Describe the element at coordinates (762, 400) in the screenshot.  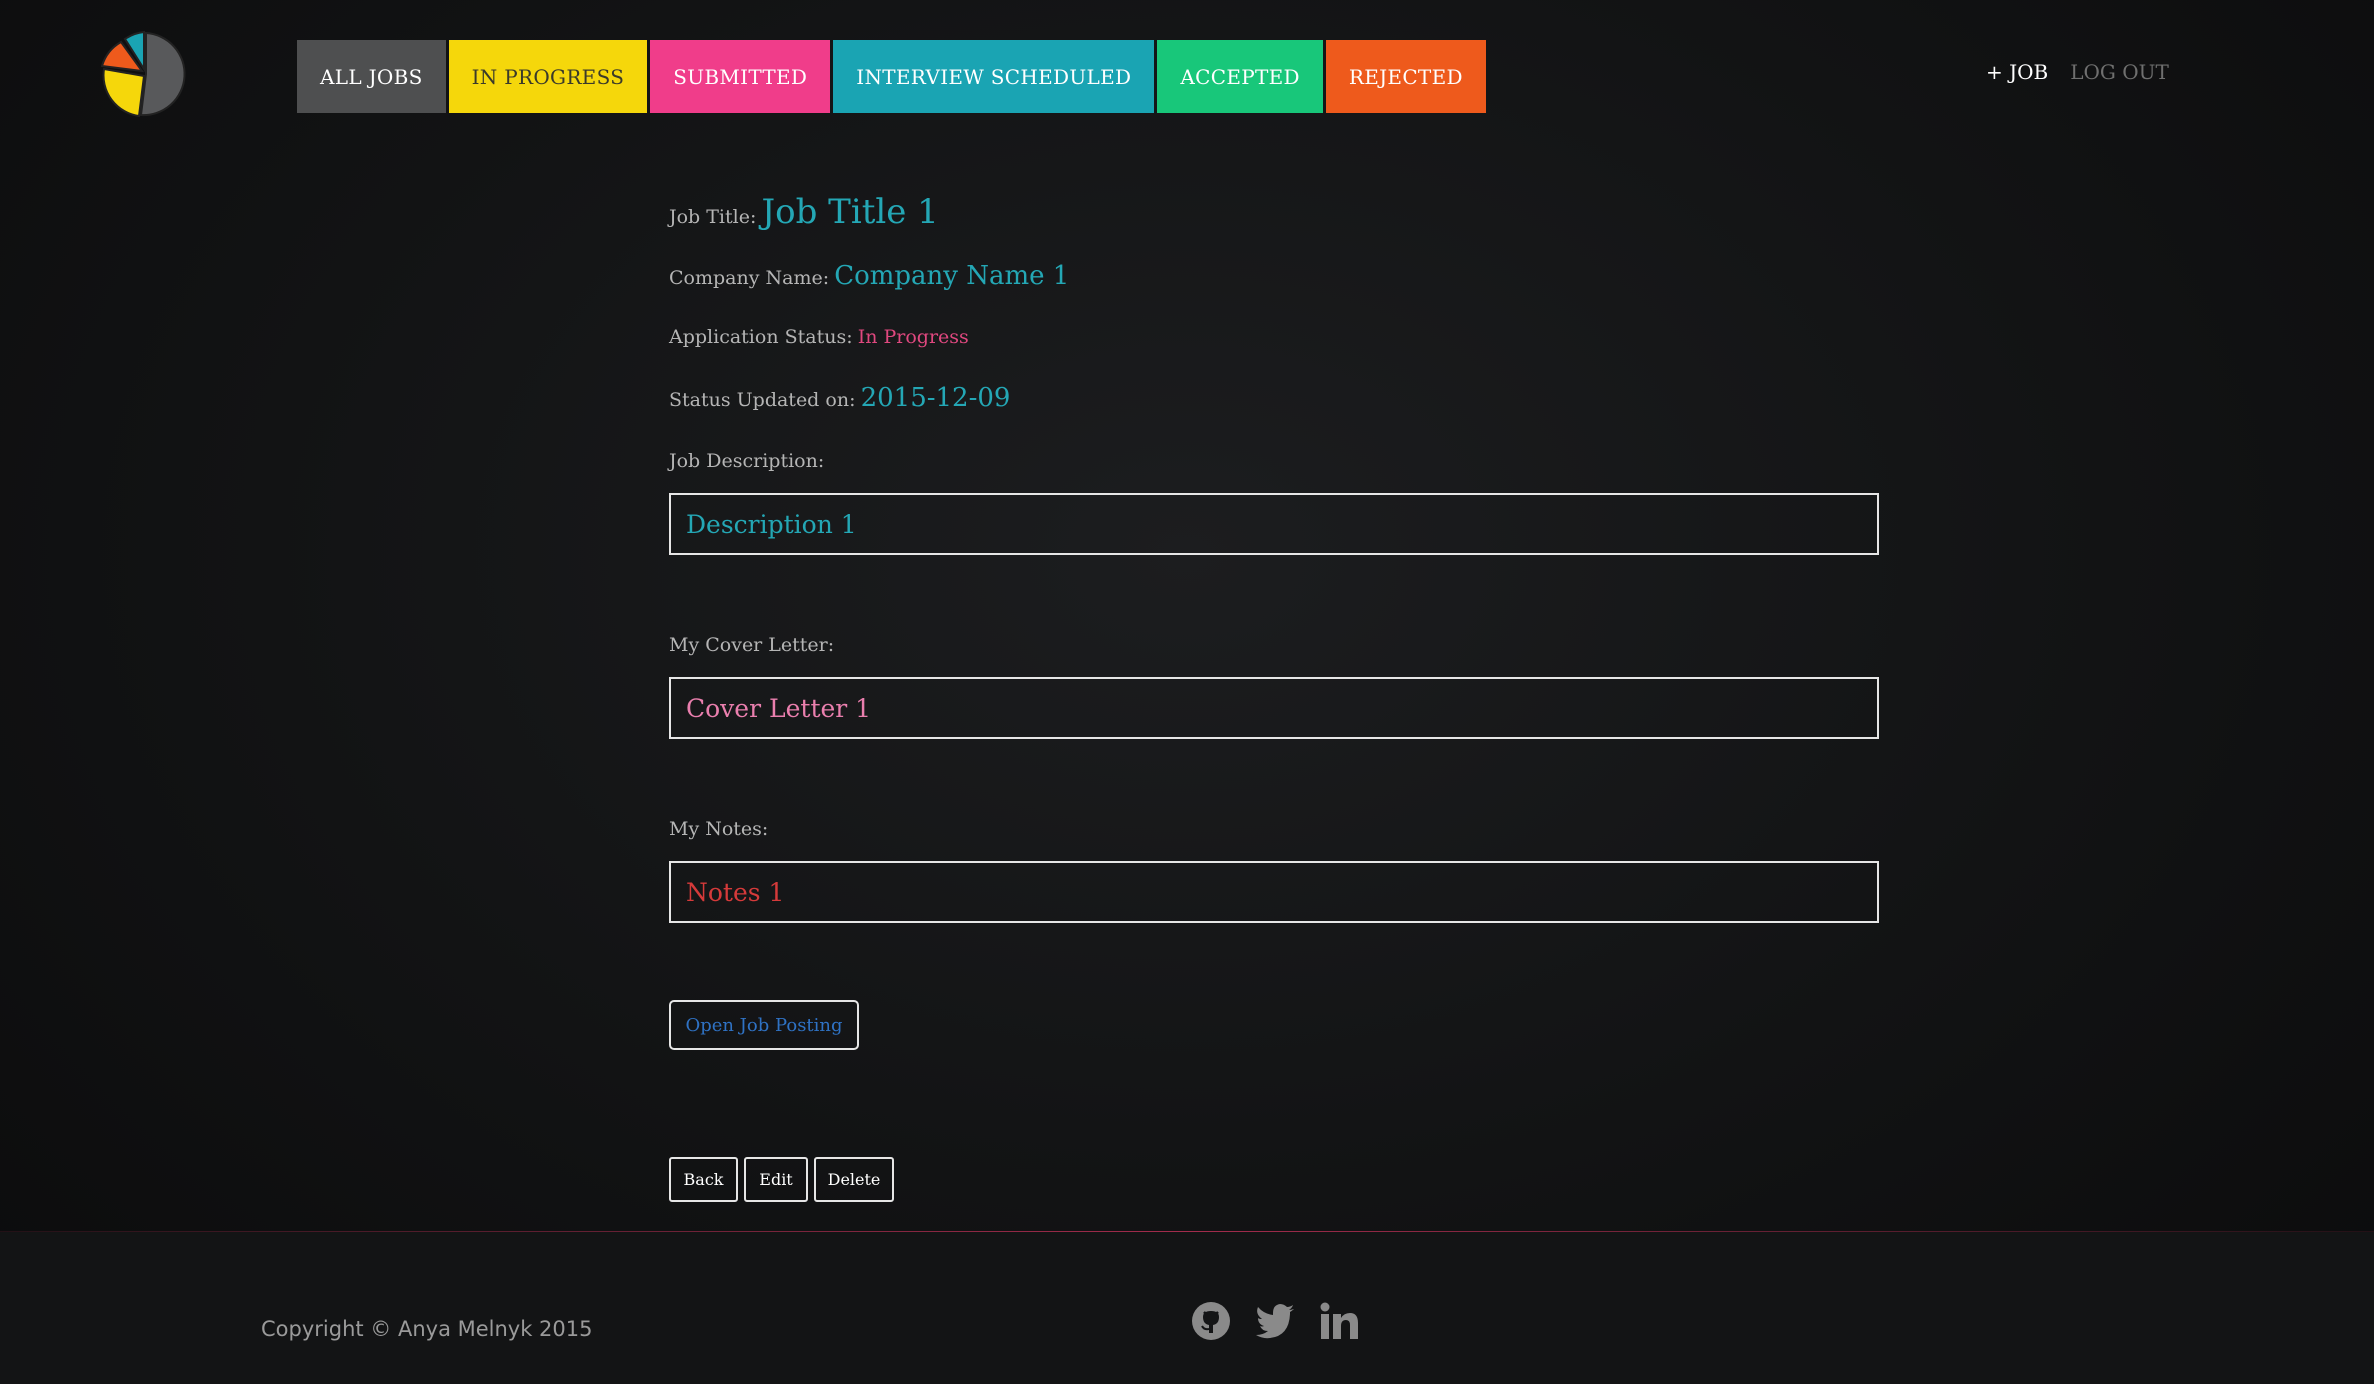
I see `status-updated-label: Status Updated on:` at that location.